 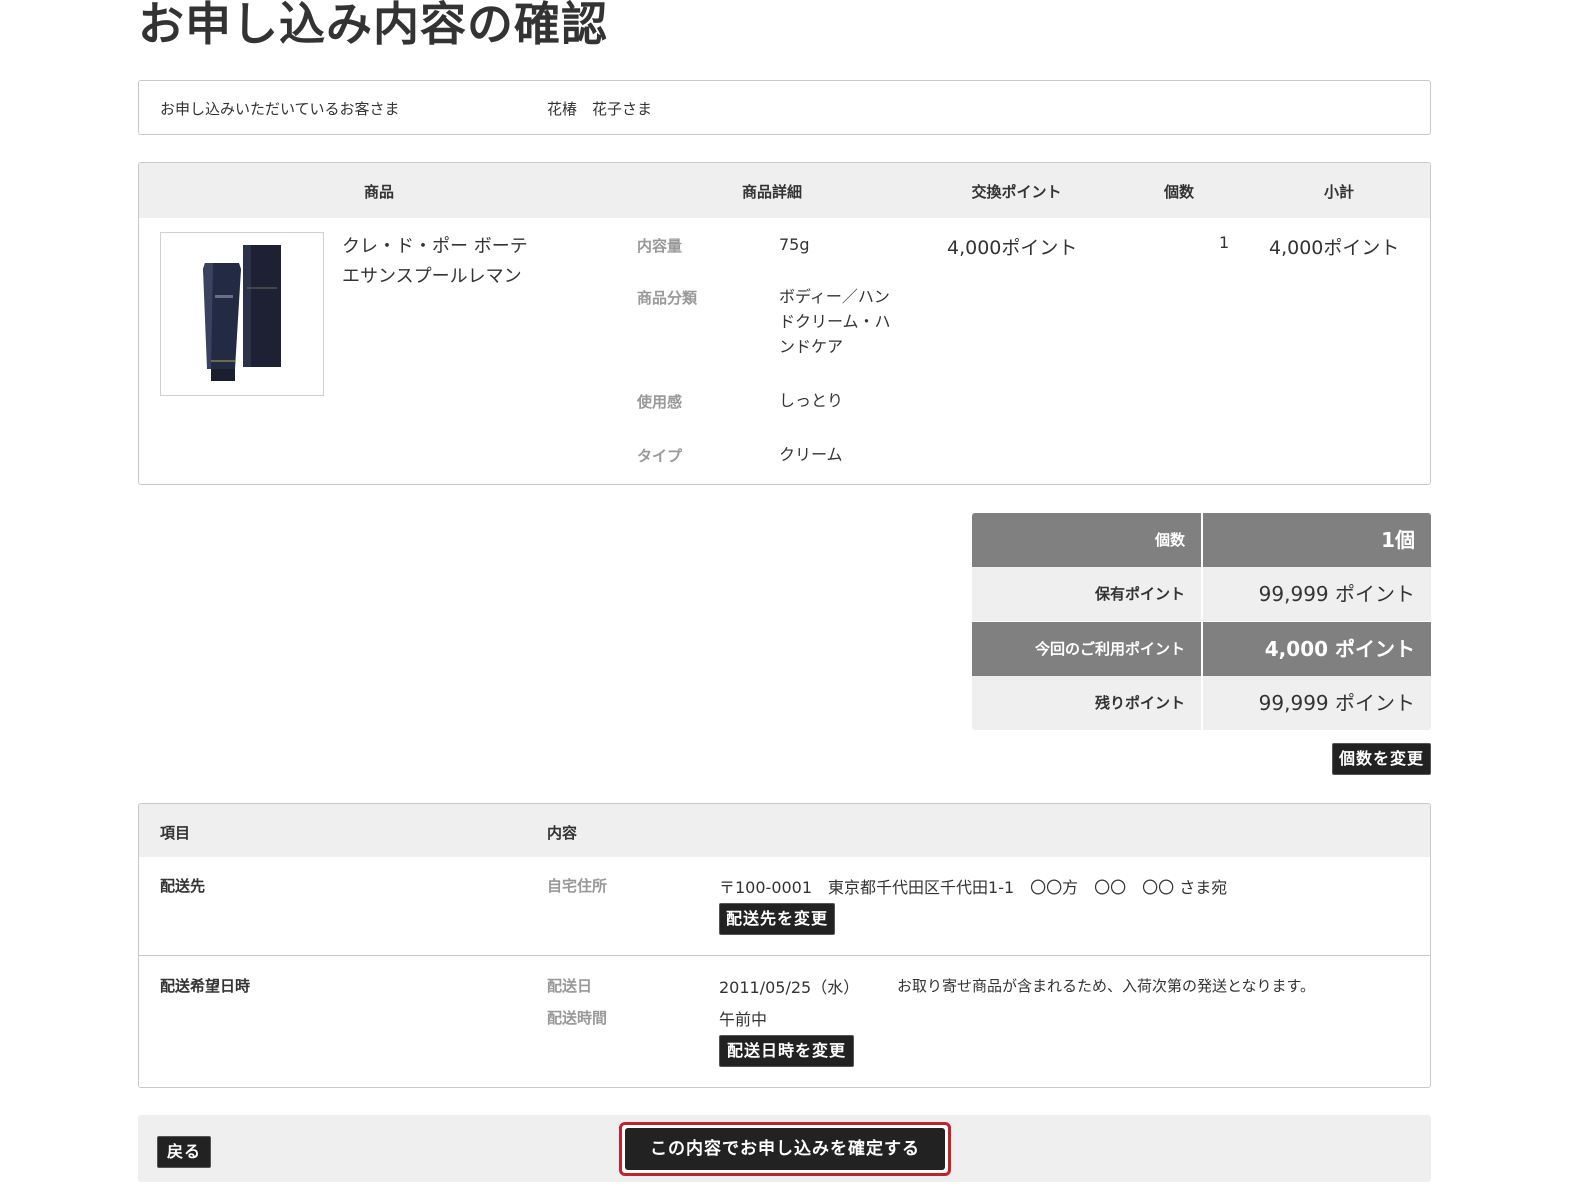 I want to click on detail-value-volume: 75g, so click(x=794, y=244).